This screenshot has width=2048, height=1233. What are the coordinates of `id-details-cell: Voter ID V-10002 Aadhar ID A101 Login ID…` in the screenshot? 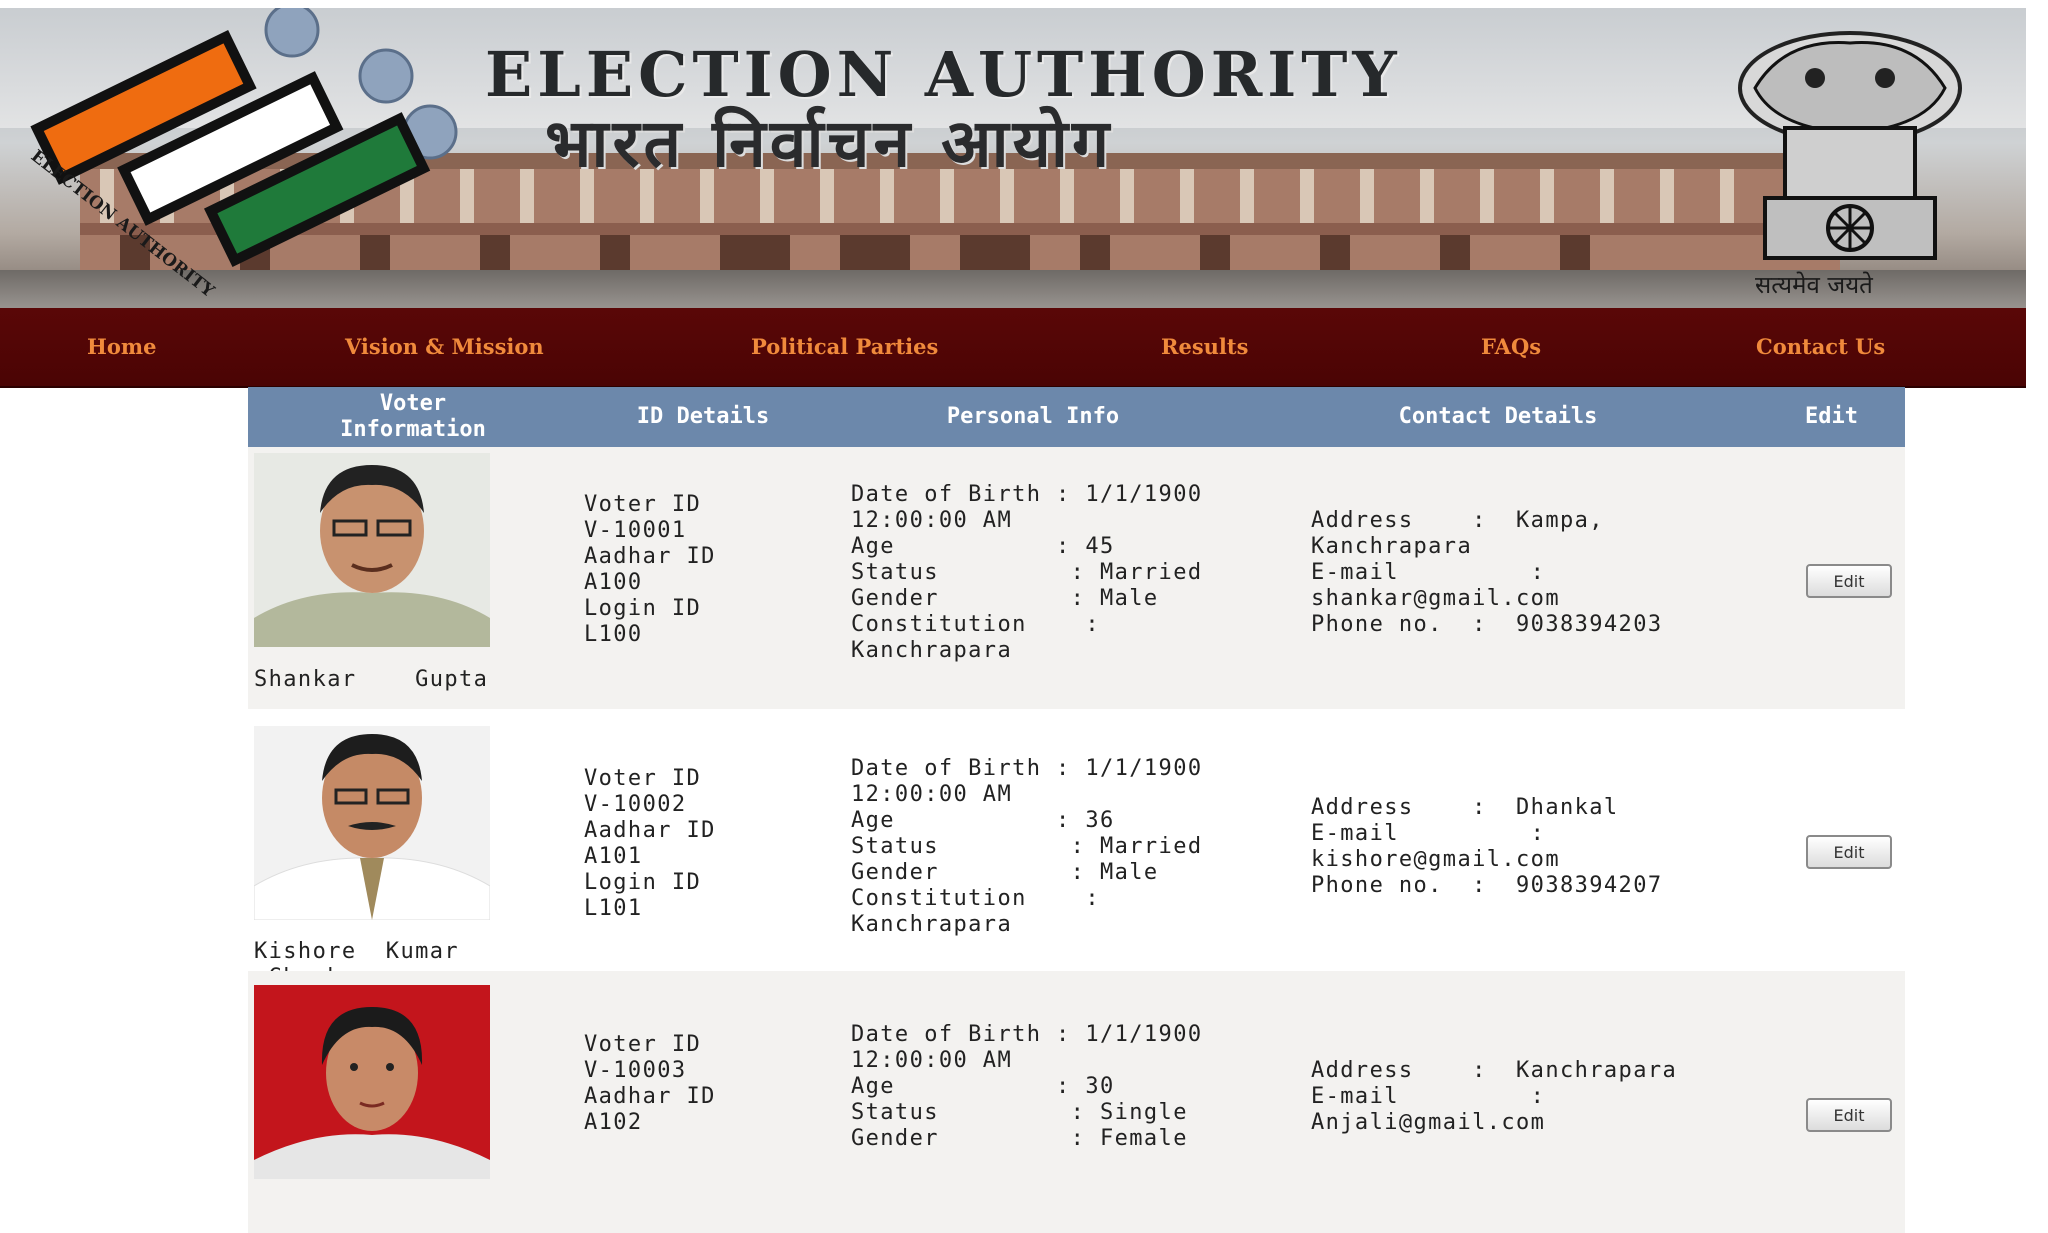 It's located at (650, 843).